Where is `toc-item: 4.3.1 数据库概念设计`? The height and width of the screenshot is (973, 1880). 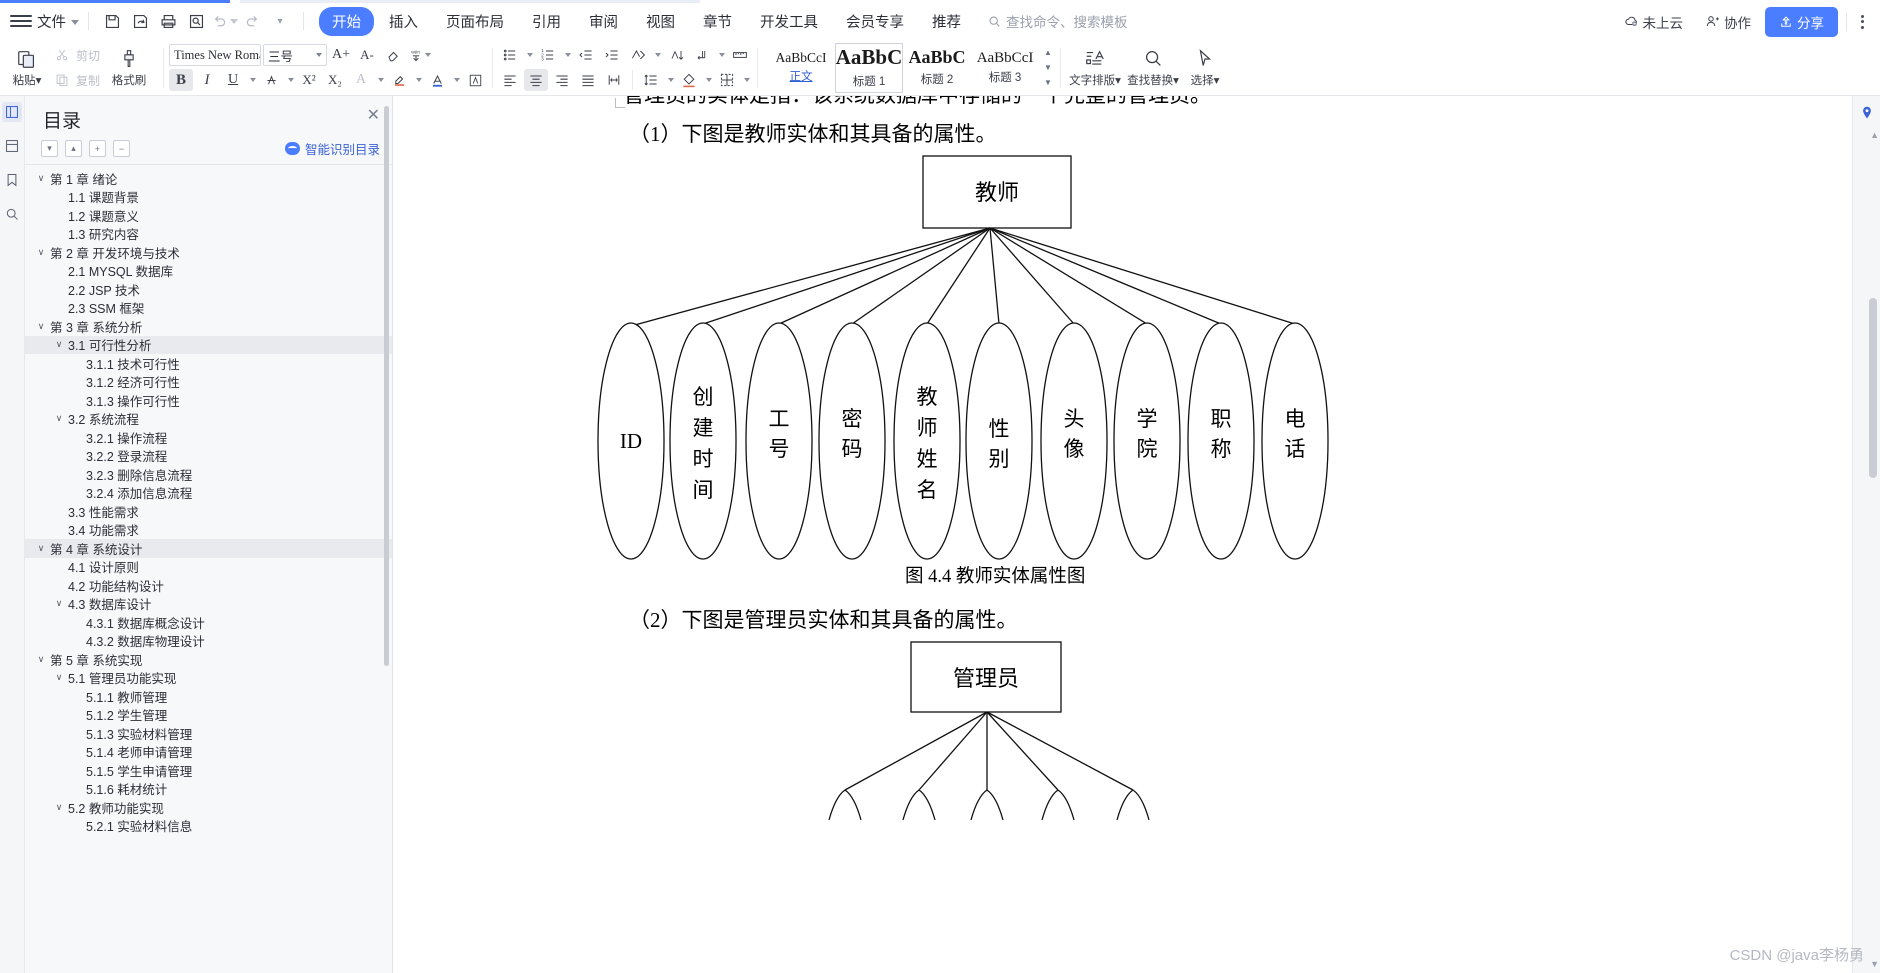
toc-item: 4.3.1 数据库概念设计 is located at coordinates (208, 622).